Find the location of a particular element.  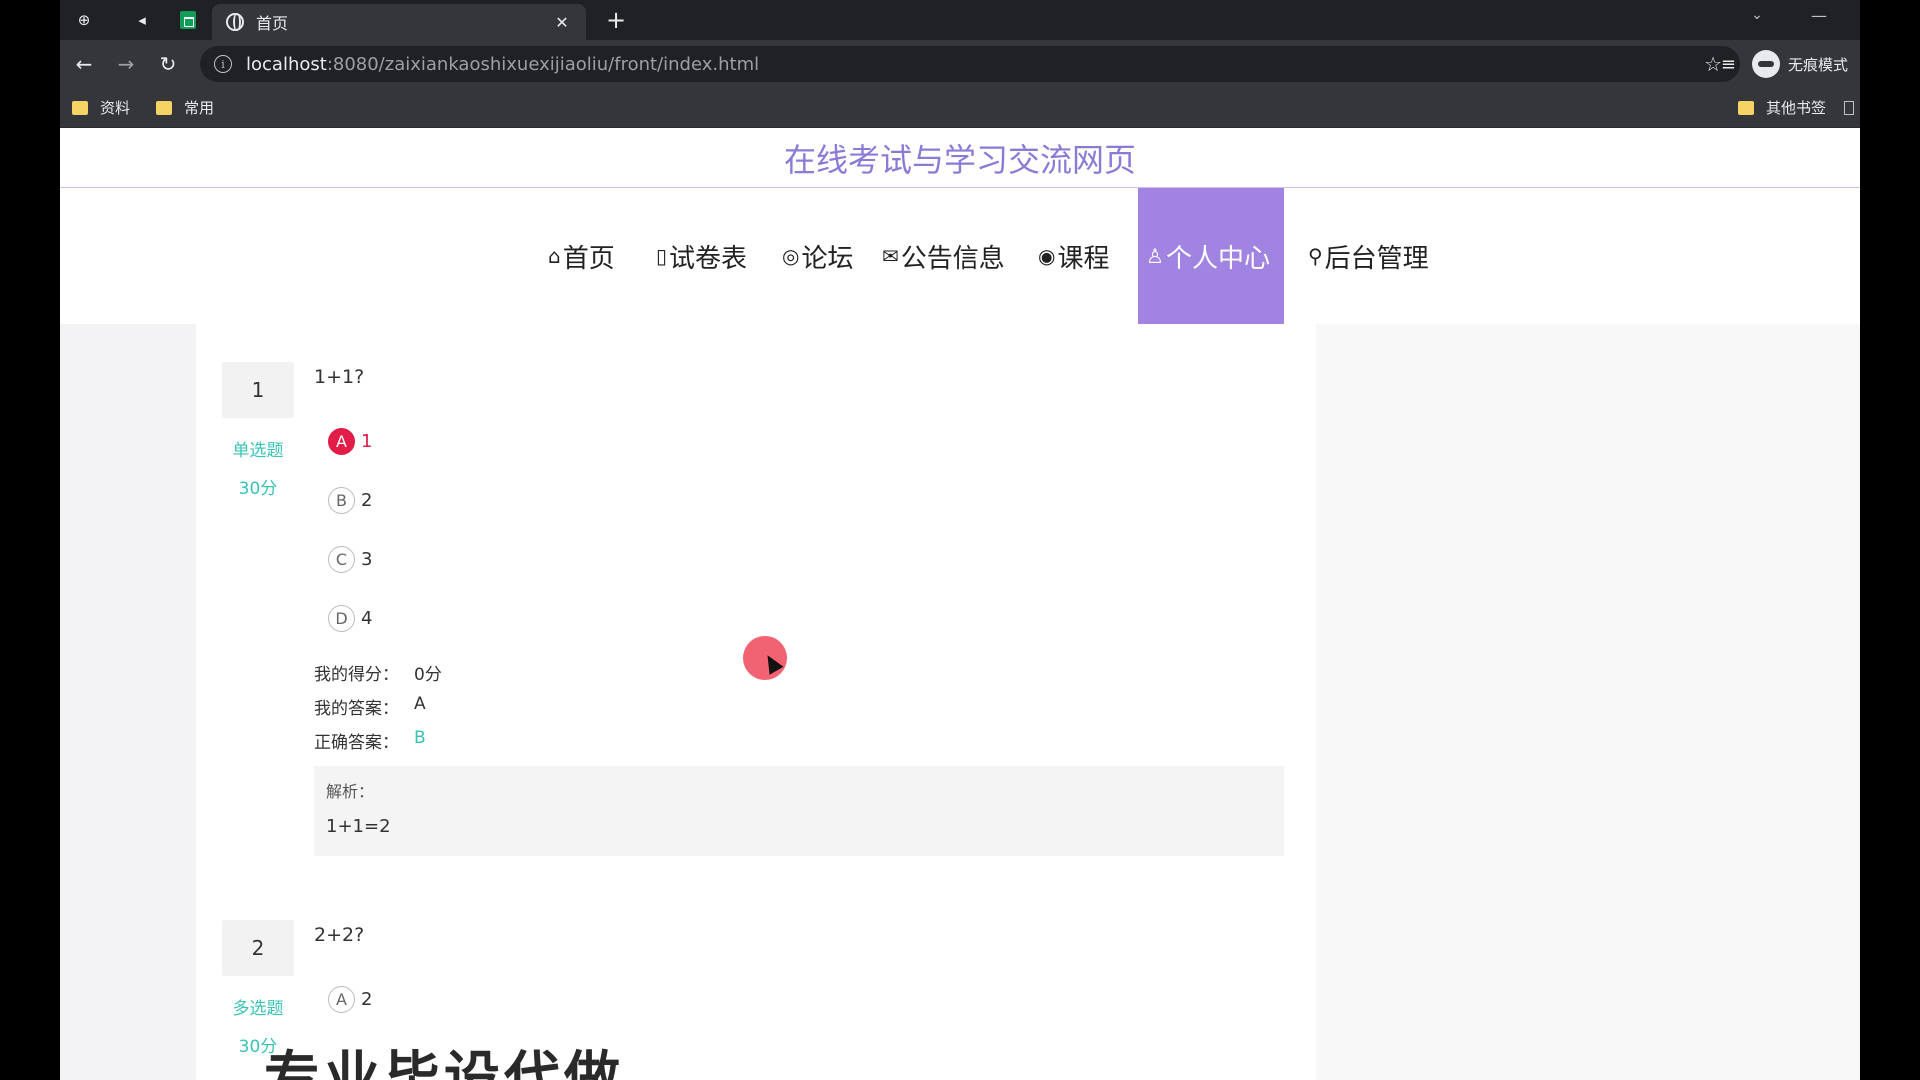

nav-label: 课程 is located at coordinates (1083, 258).